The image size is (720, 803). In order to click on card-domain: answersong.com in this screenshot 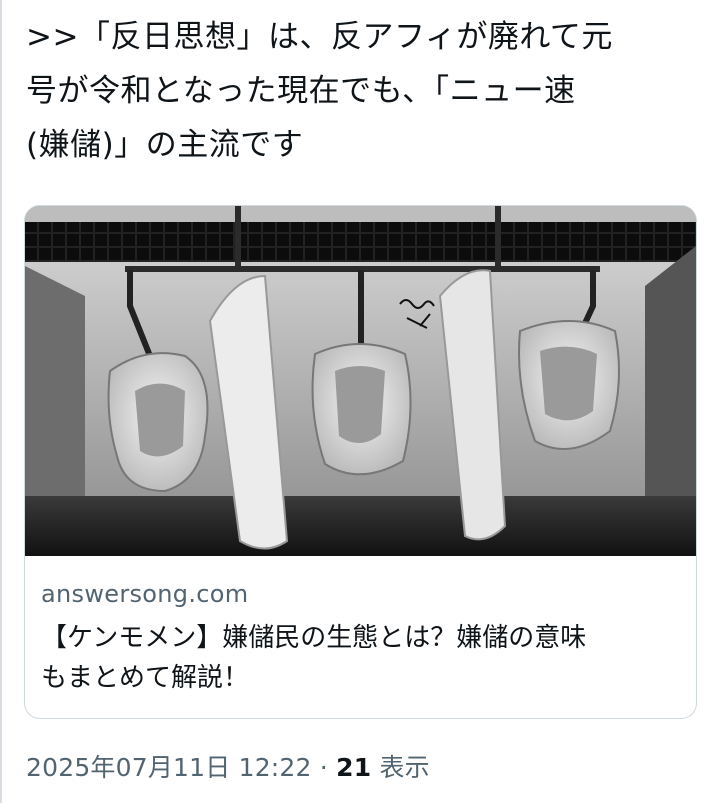, I will do `click(144, 594)`.